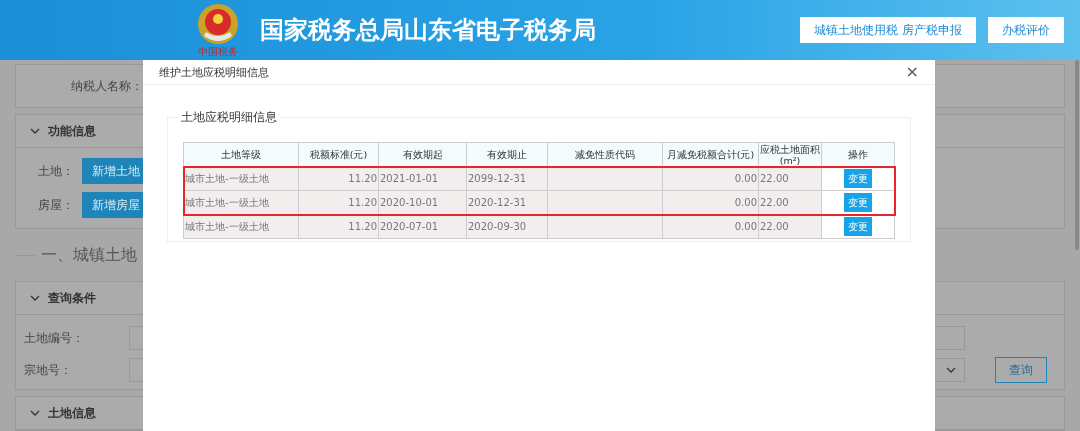  What do you see at coordinates (423, 179) in the screenshot?
I see `table-cell: 2021-01-01` at bounding box center [423, 179].